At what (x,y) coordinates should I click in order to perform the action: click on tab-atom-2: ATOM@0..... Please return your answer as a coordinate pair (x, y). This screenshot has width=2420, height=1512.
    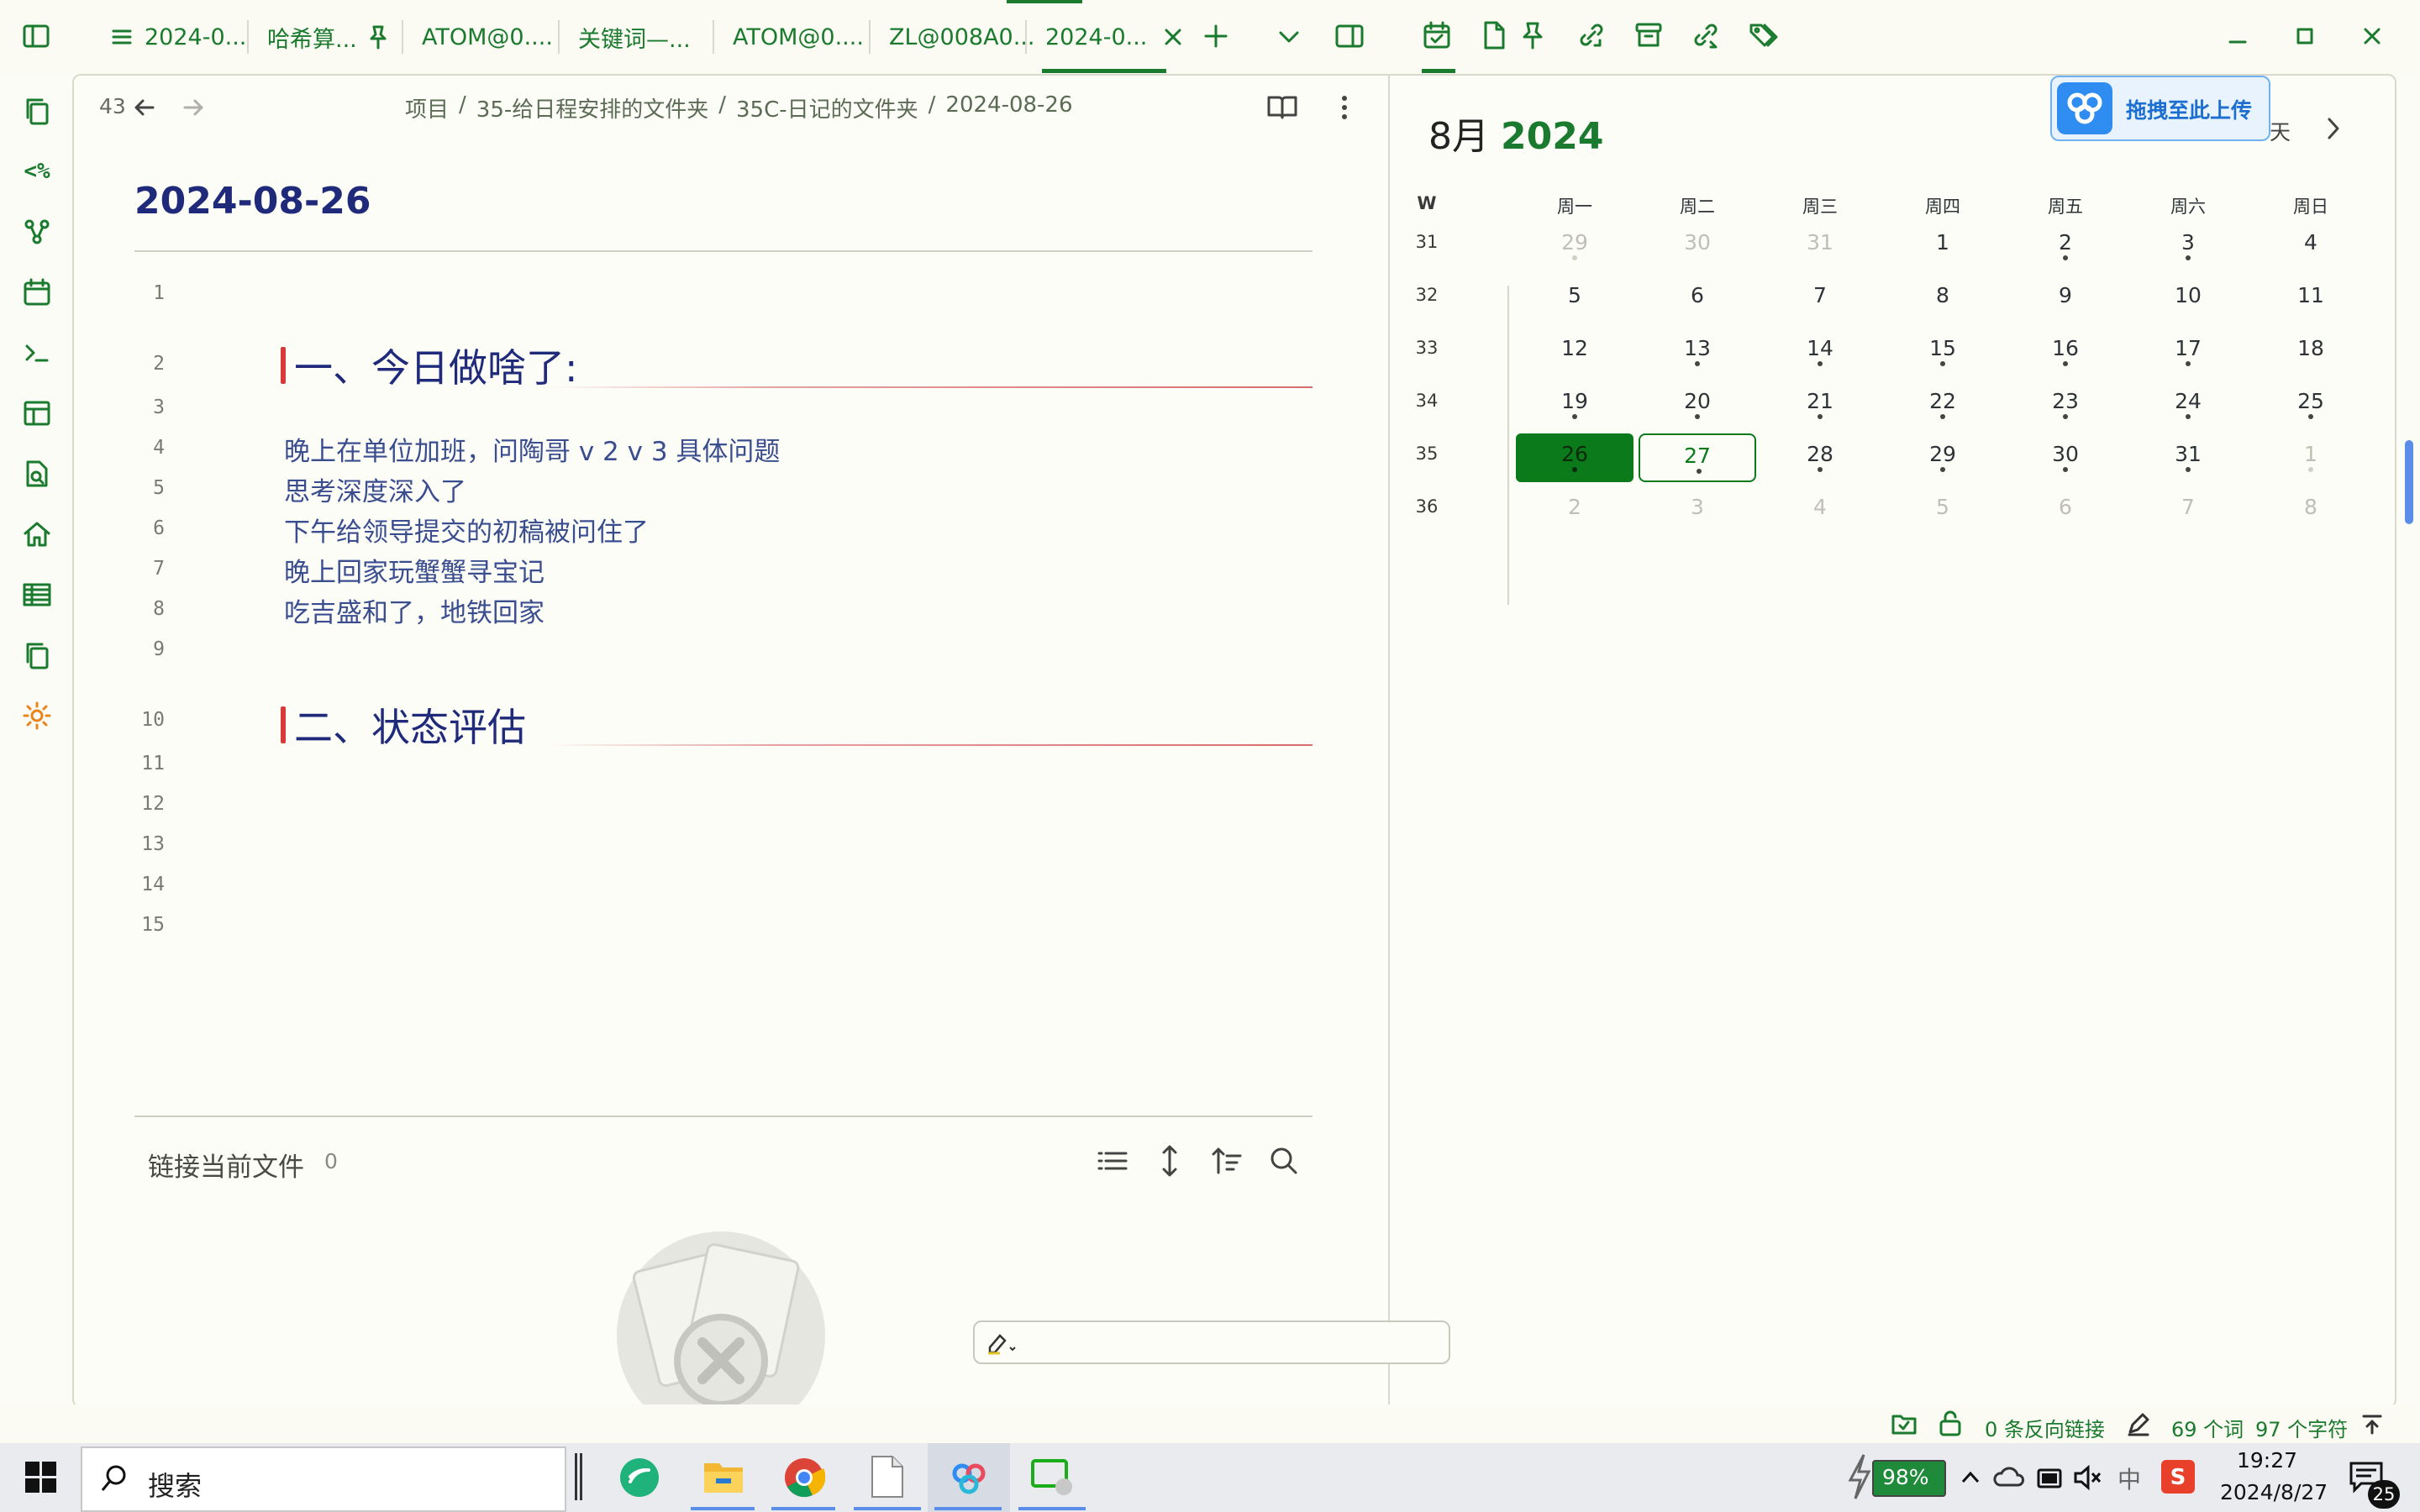
    Looking at the image, I should click on (798, 37).